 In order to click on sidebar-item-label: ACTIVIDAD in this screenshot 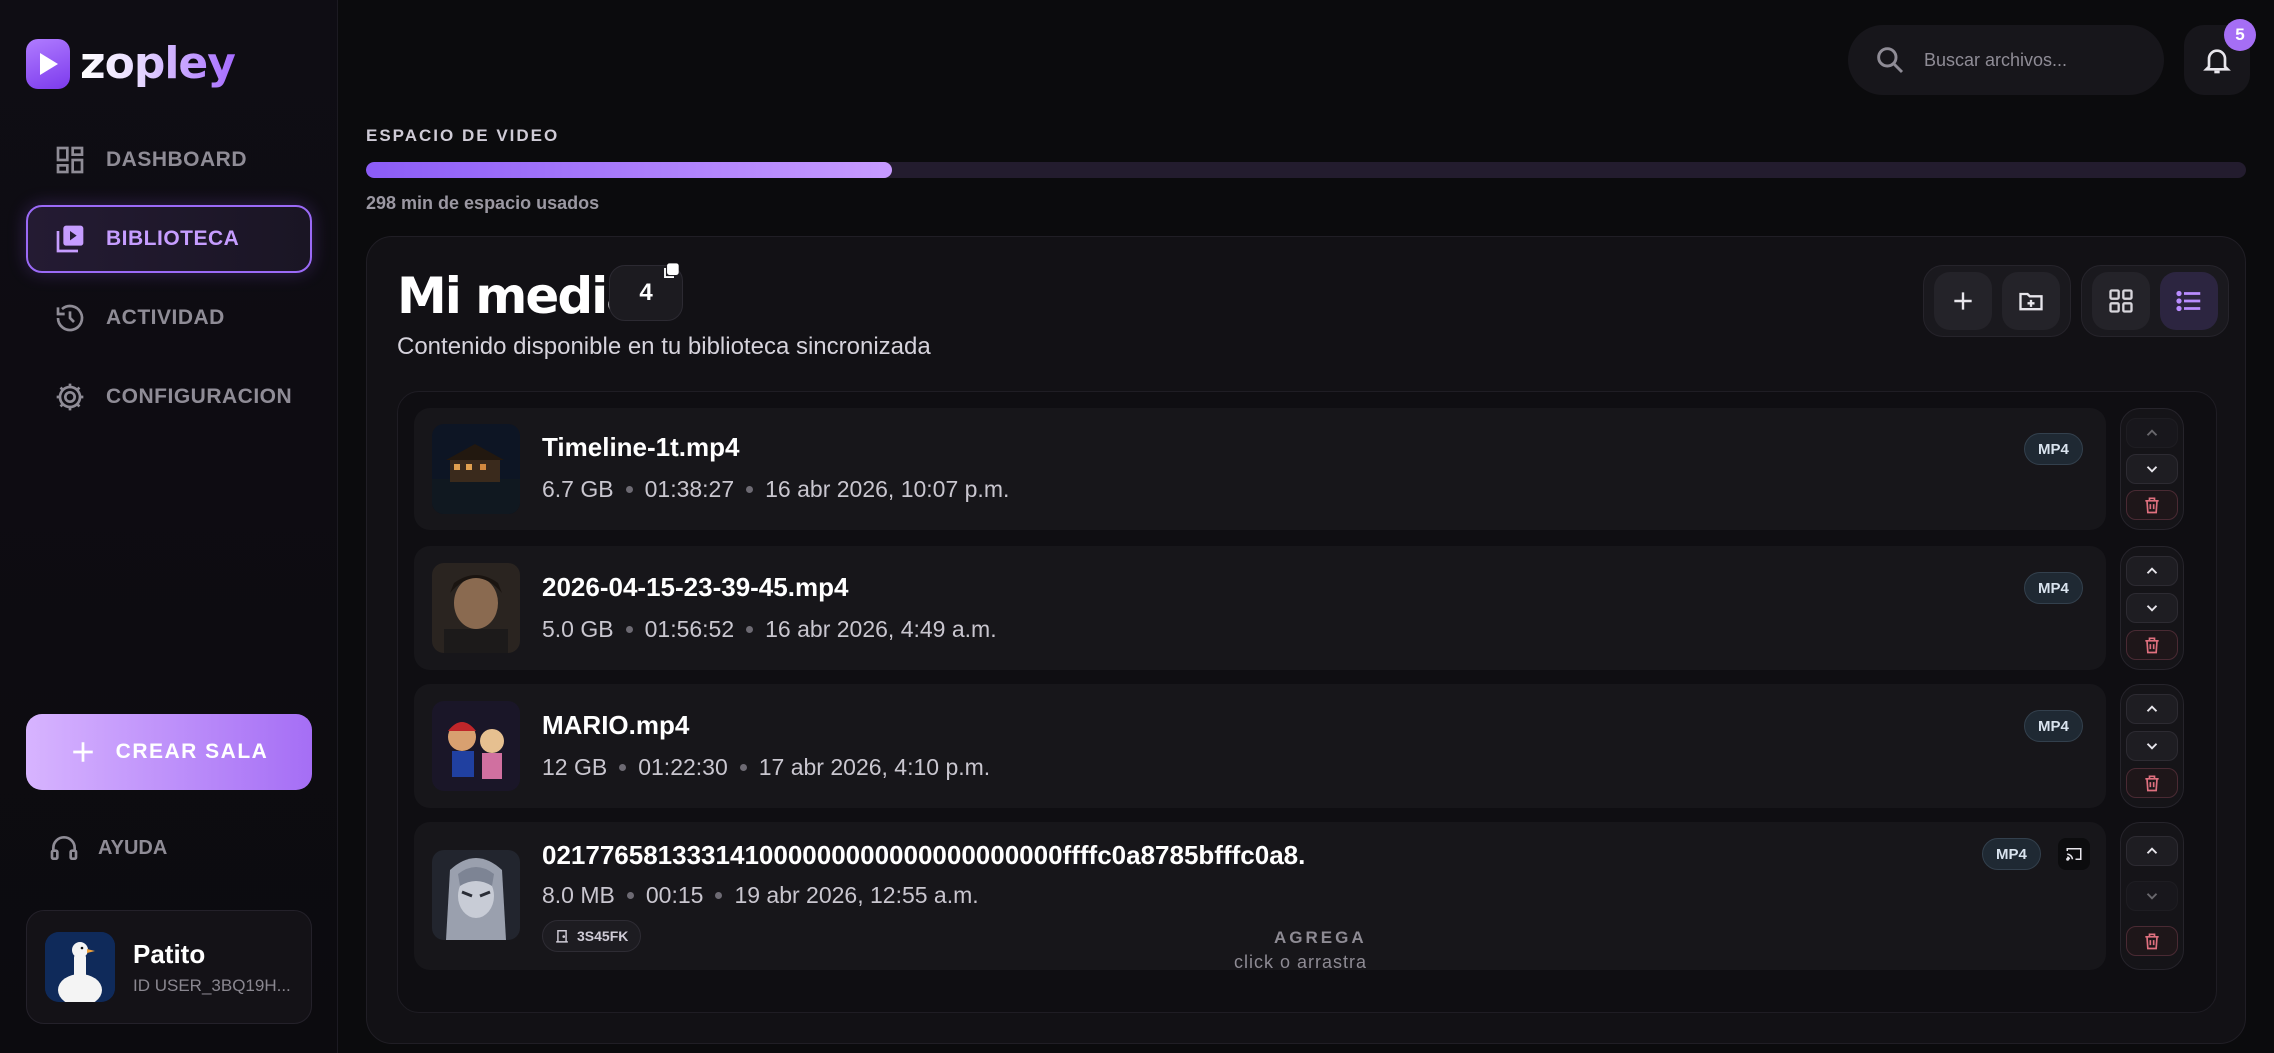, I will do `click(165, 317)`.